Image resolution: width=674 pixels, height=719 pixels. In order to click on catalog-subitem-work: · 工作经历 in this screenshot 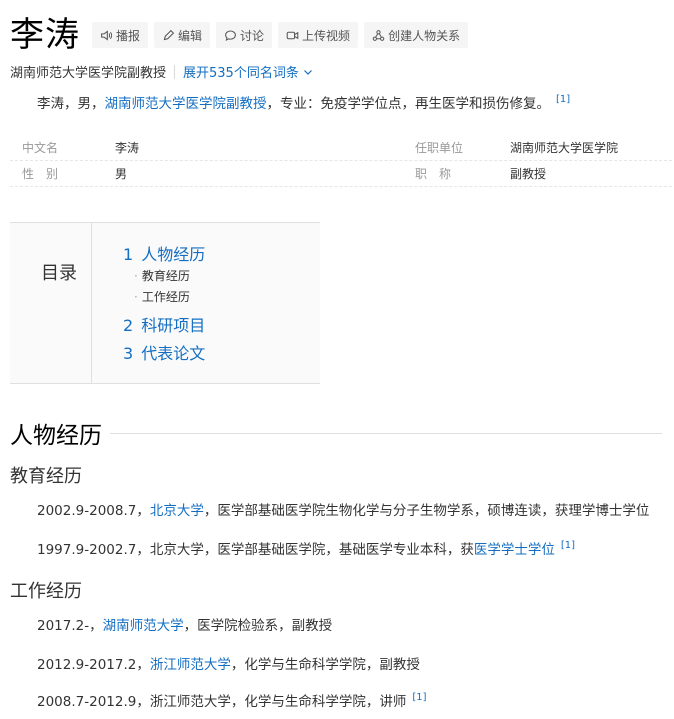, I will do `click(162, 296)`.